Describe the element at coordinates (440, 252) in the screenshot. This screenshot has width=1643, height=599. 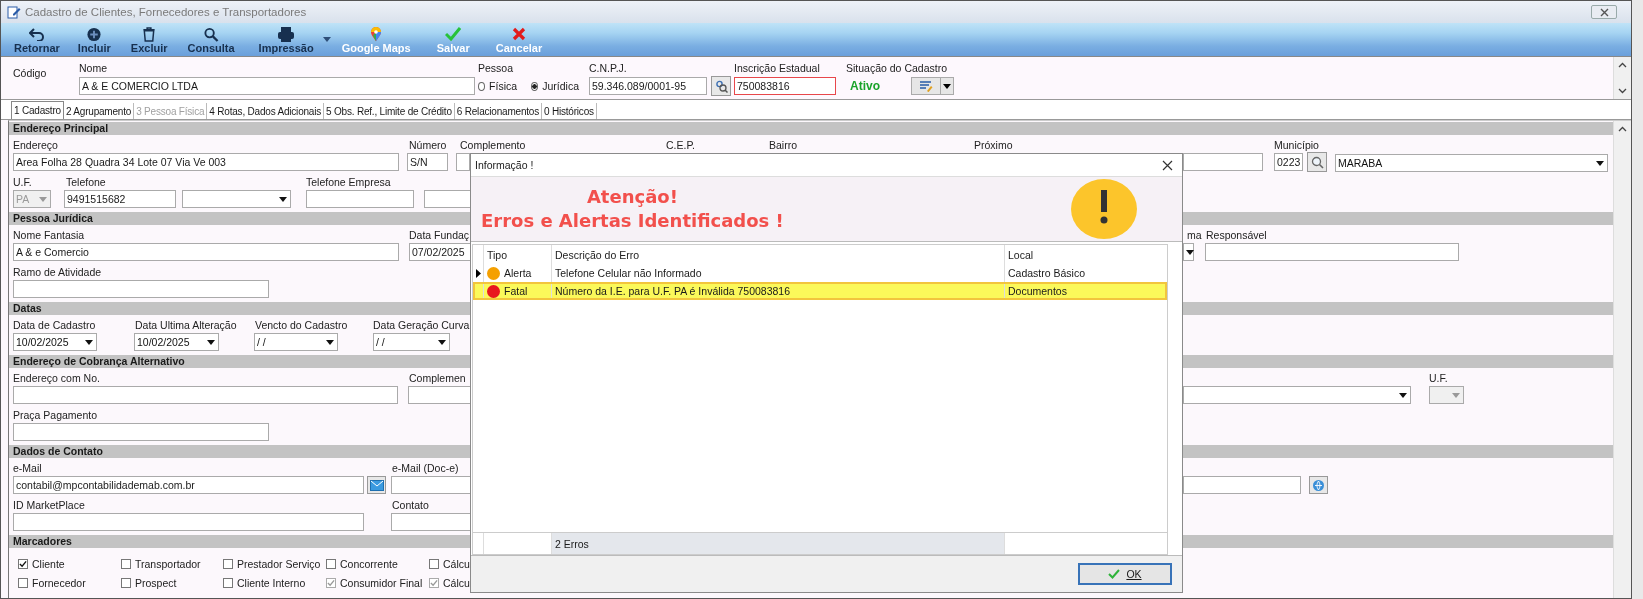
I see `text-field: 07/02/2025` at that location.